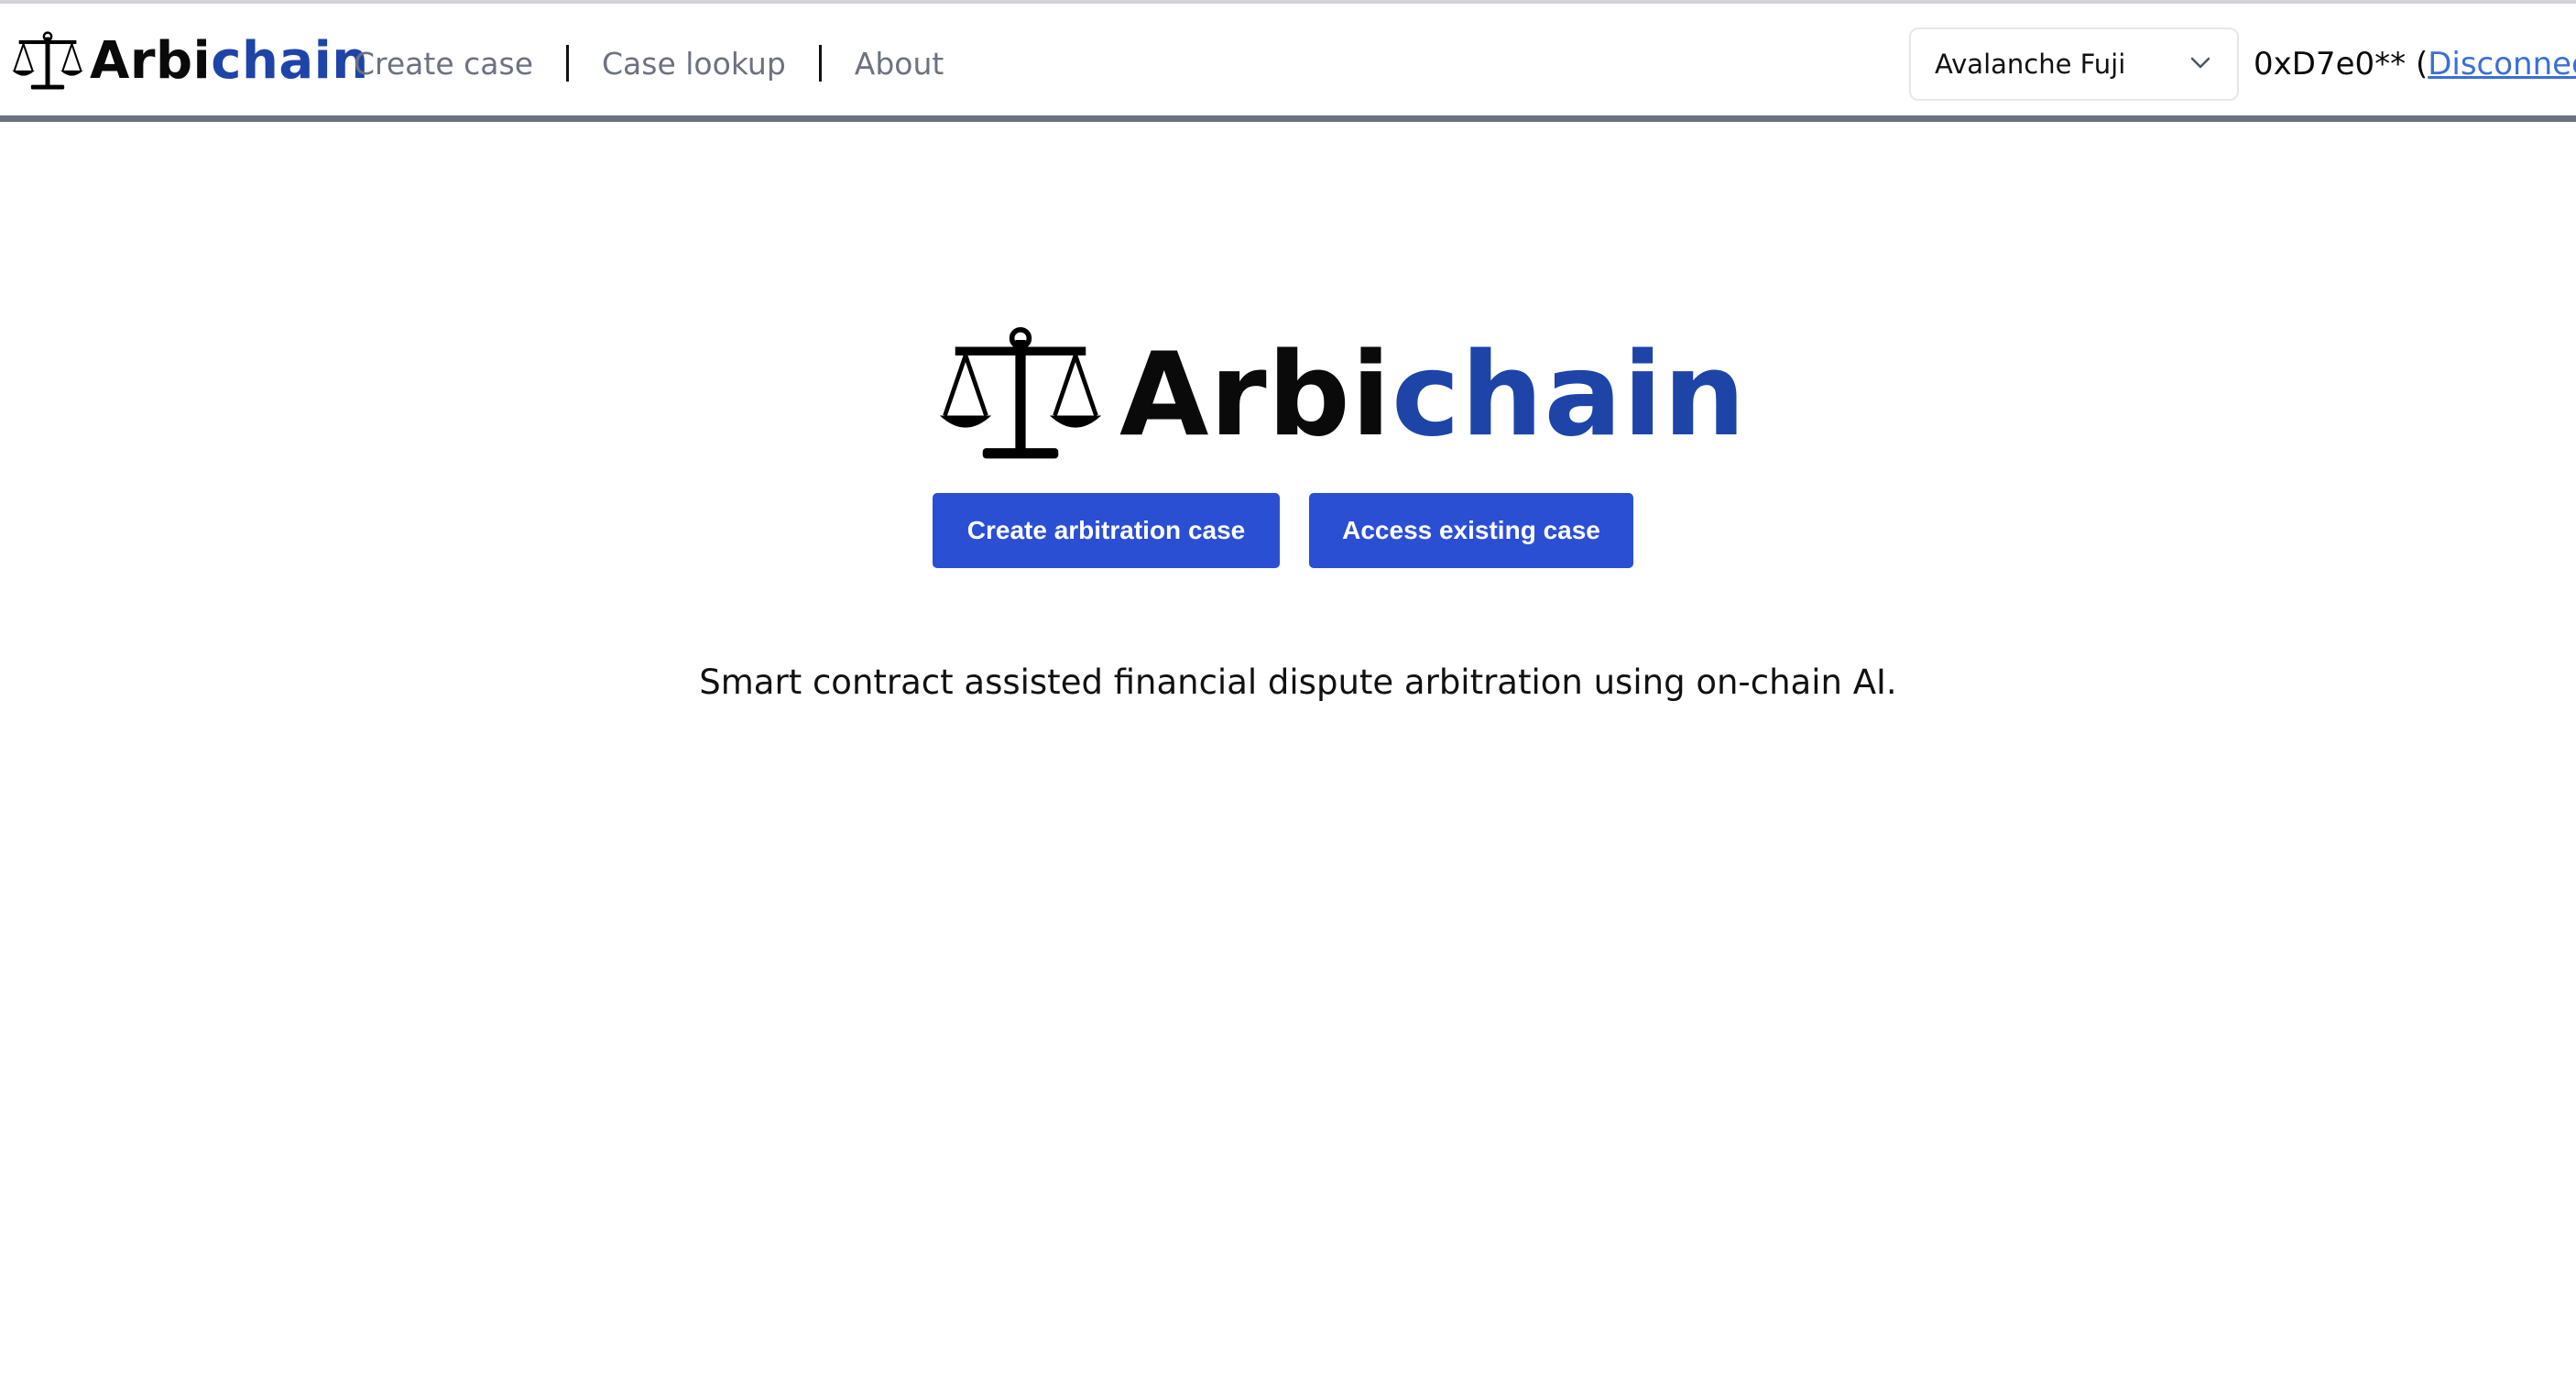 This screenshot has width=2576, height=1380. What do you see at coordinates (1256, 394) in the screenshot?
I see `hero-brand-part1: Arbi` at bounding box center [1256, 394].